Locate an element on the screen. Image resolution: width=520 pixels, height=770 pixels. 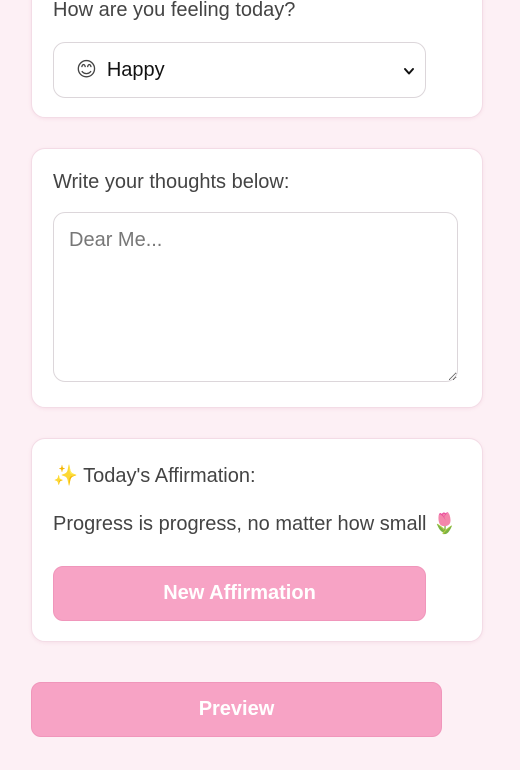
mood-question-label: How are you feeling today? is located at coordinates (174, 10).